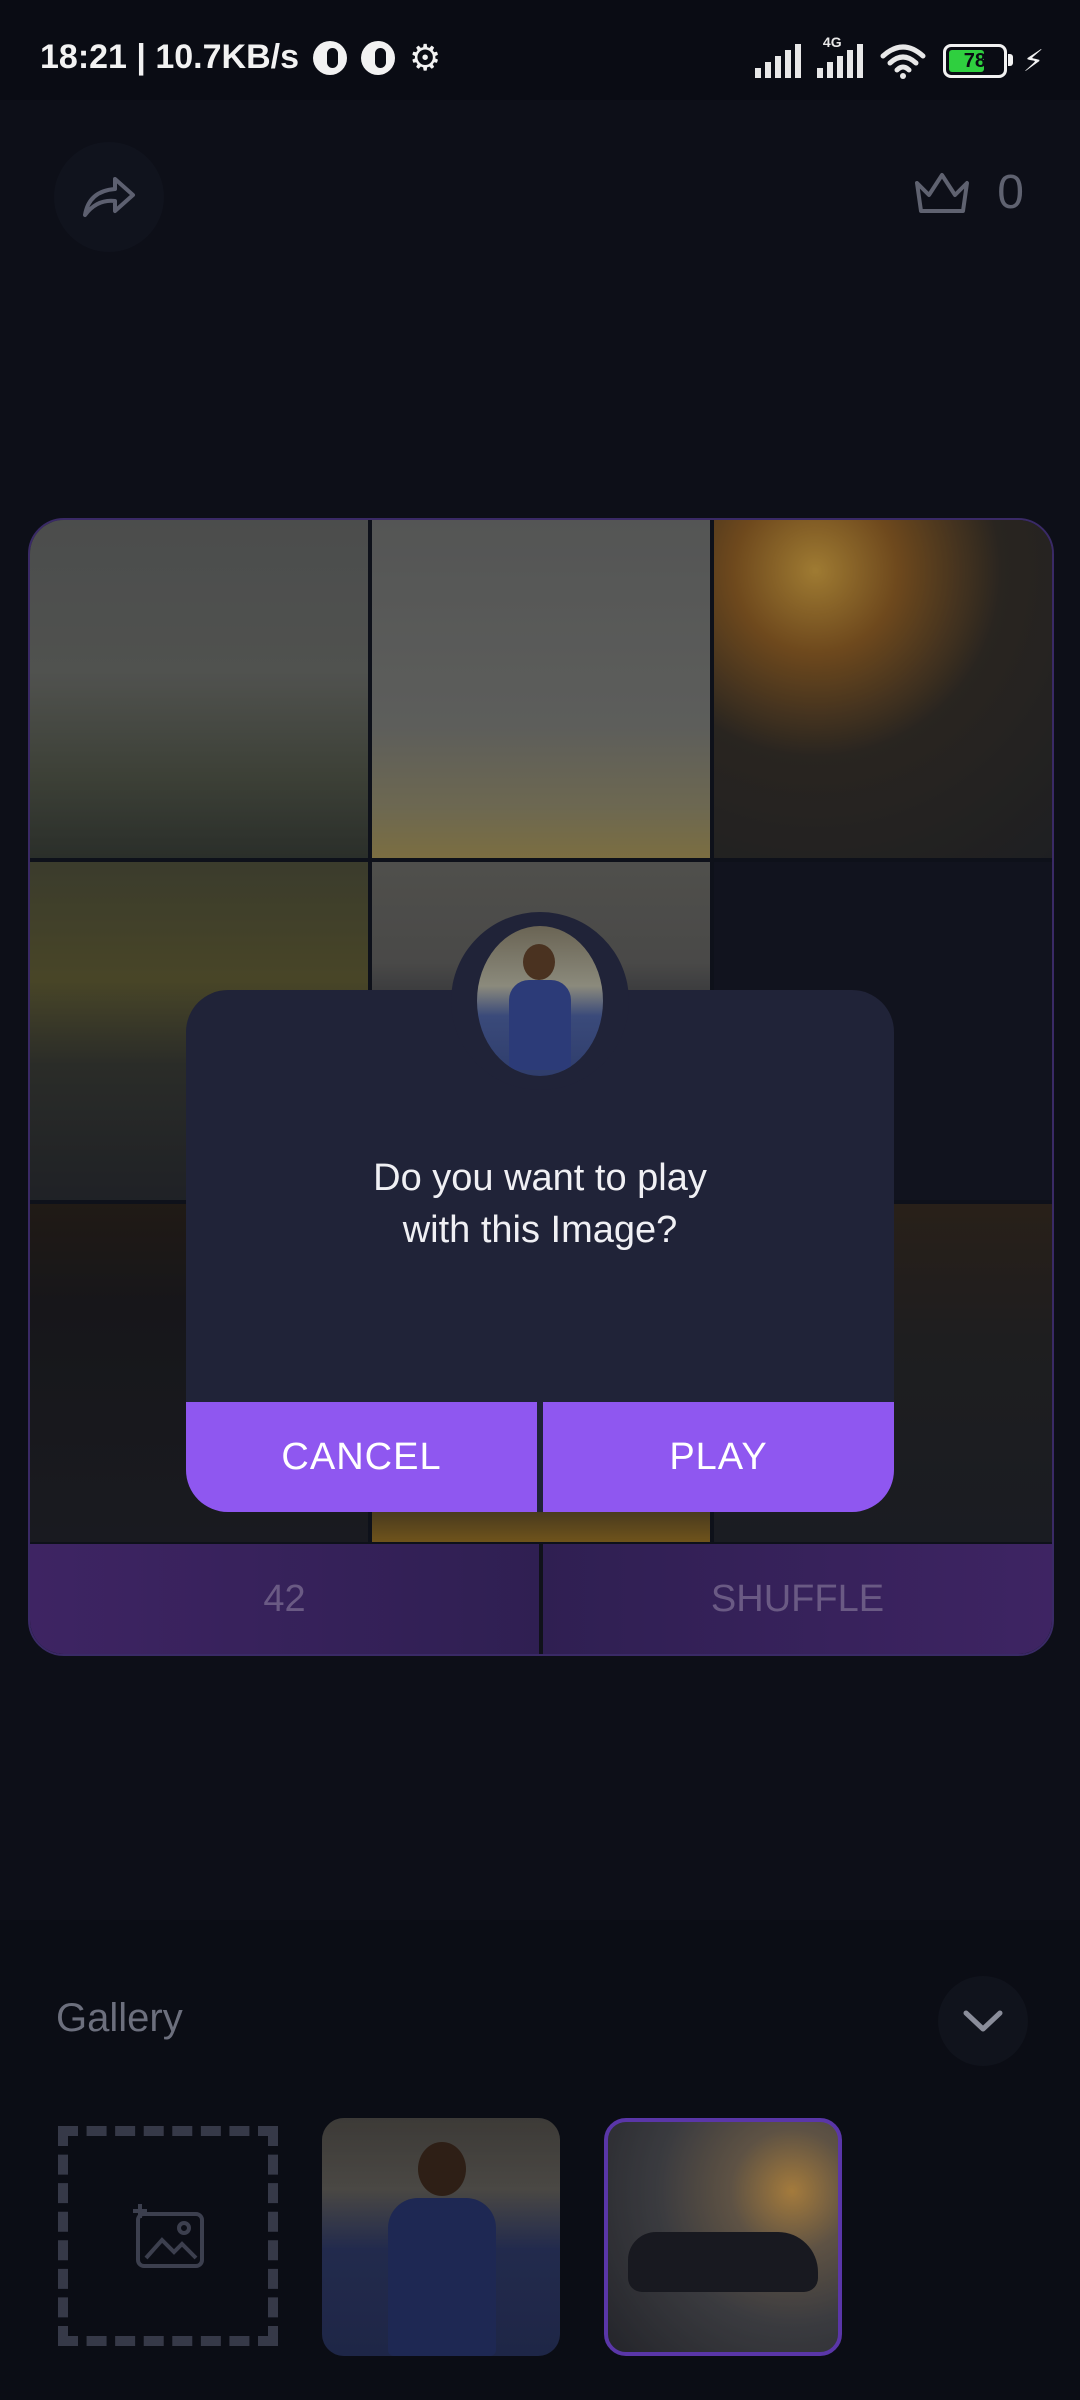  What do you see at coordinates (540, 1457) in the screenshot?
I see `dialog-buttons: CANCEL PLAY` at bounding box center [540, 1457].